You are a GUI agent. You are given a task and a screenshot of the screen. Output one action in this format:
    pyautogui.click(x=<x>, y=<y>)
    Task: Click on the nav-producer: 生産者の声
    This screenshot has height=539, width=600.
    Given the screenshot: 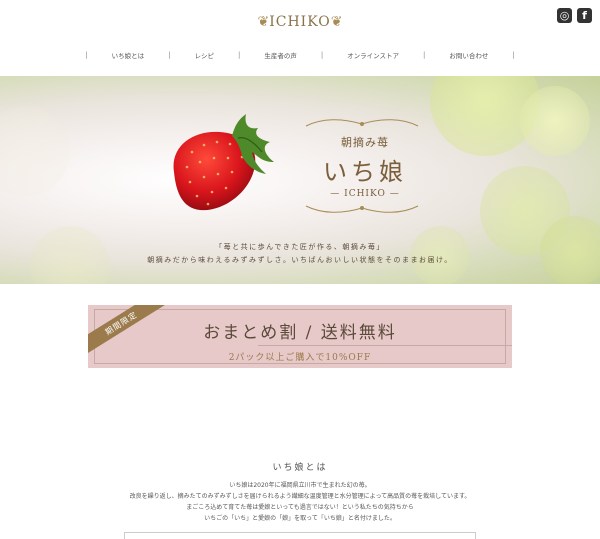 What is the action you would take?
    pyautogui.click(x=280, y=55)
    